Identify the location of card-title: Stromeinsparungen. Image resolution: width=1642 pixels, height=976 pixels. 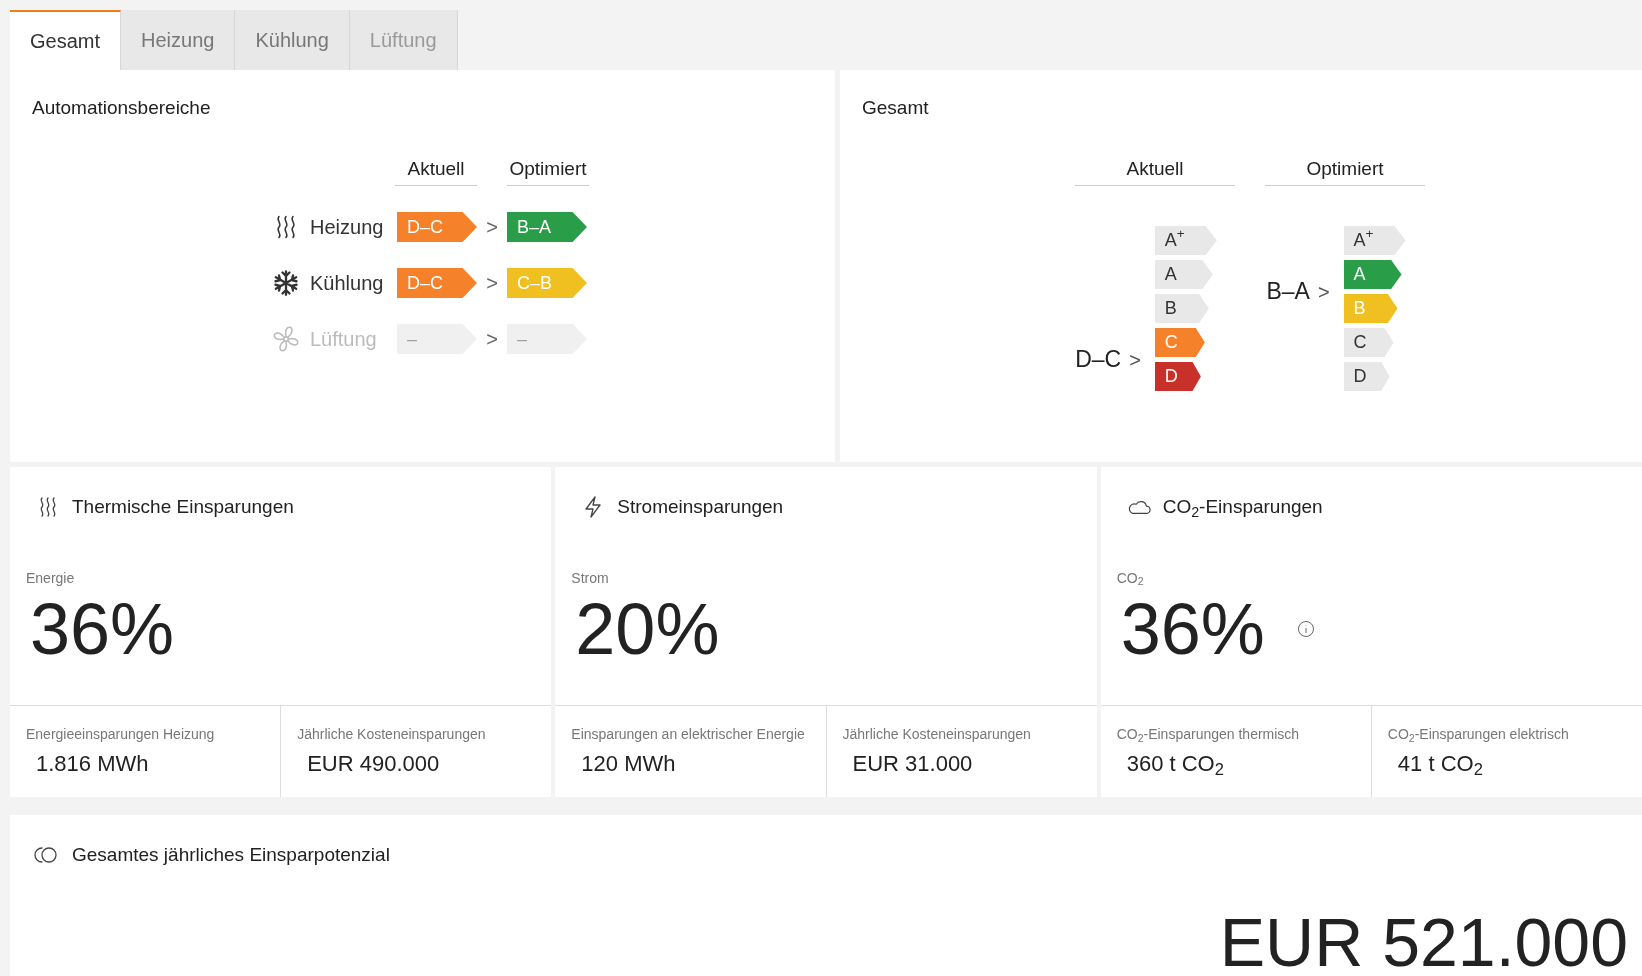
(700, 507).